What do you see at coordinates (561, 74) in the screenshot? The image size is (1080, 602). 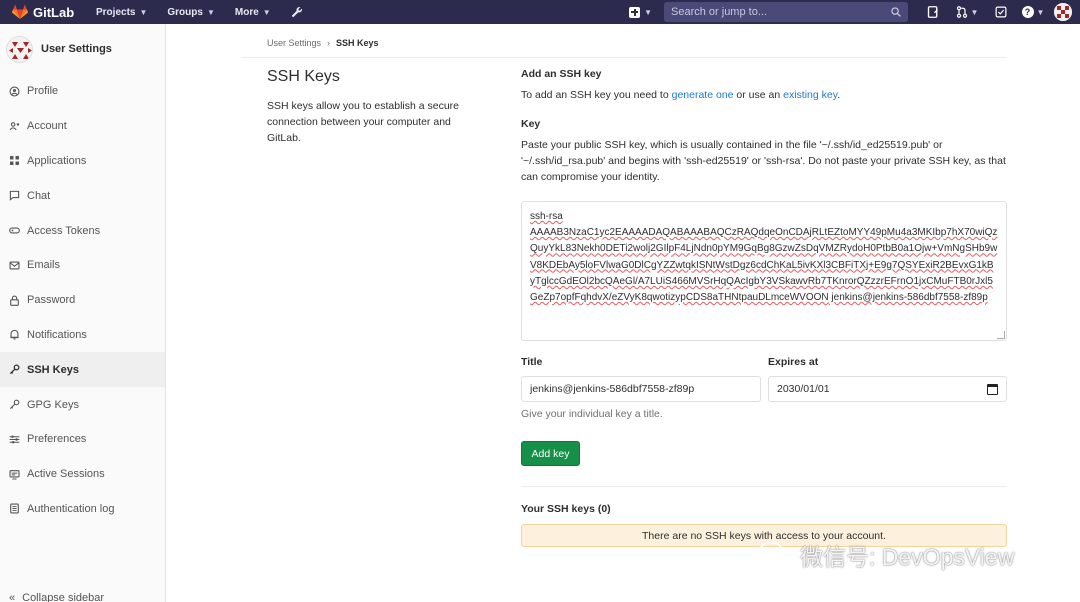 I see `form-heading: Add an SSH key` at bounding box center [561, 74].